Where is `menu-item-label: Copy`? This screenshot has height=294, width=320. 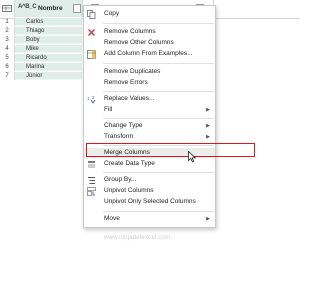 menu-item-label: Copy is located at coordinates (112, 13).